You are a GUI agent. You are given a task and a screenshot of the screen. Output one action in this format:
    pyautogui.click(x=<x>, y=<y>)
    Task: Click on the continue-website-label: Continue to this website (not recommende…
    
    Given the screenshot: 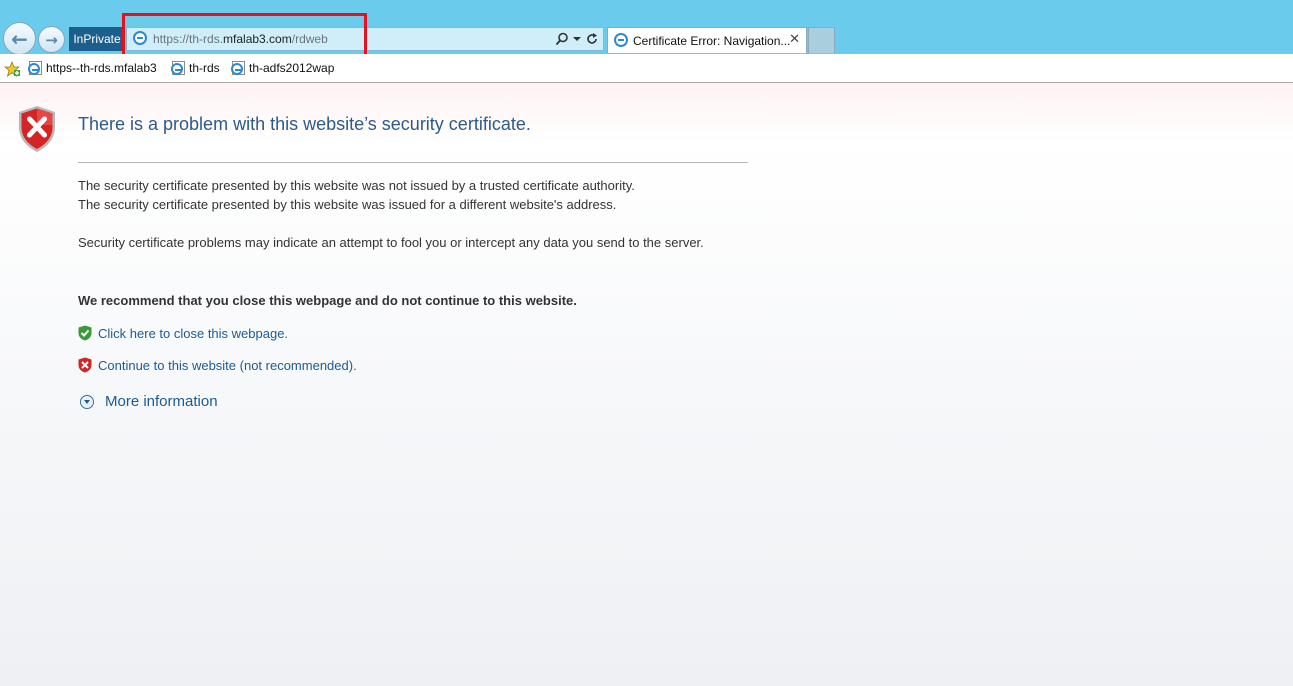 What is the action you would take?
    pyautogui.click(x=227, y=365)
    